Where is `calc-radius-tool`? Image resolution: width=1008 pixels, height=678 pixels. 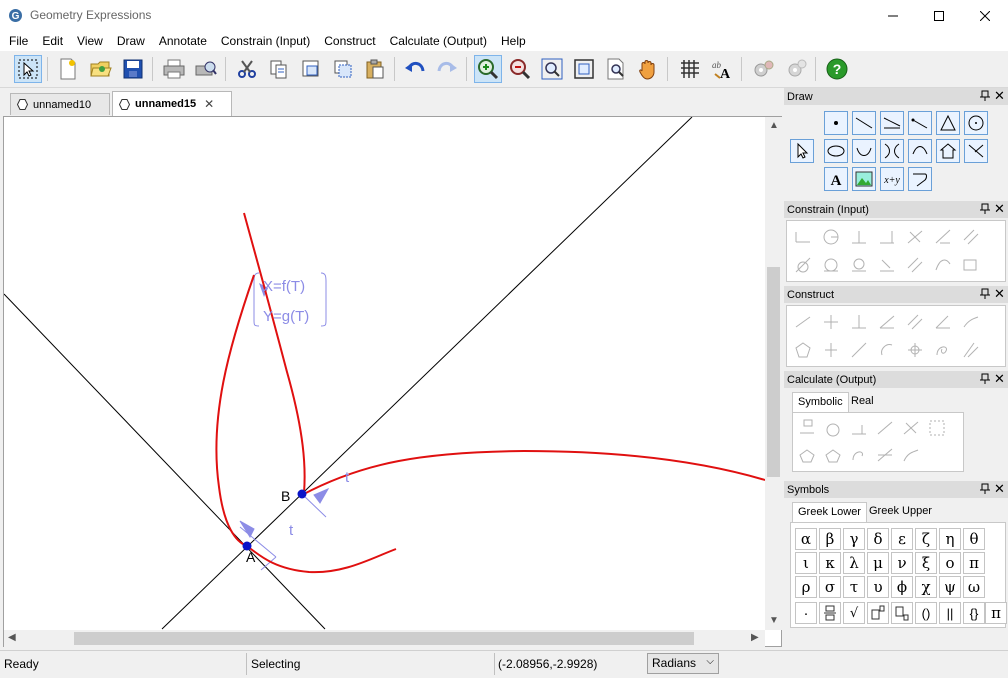
calc-radius-tool is located at coordinates (833, 428).